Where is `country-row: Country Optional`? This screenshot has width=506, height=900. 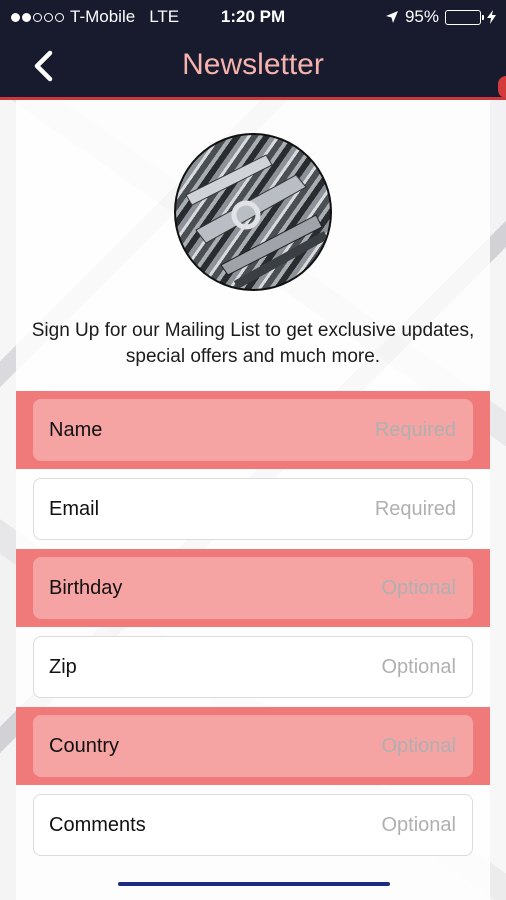
country-row: Country Optional is located at coordinates (253, 746).